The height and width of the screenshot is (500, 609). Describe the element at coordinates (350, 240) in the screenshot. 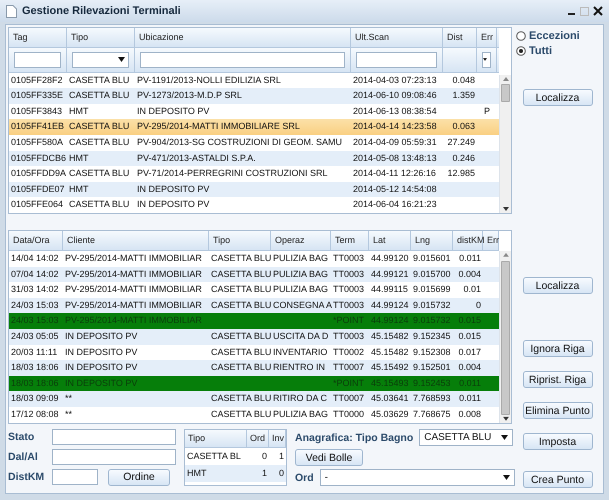

I see `column-header: Term` at that location.